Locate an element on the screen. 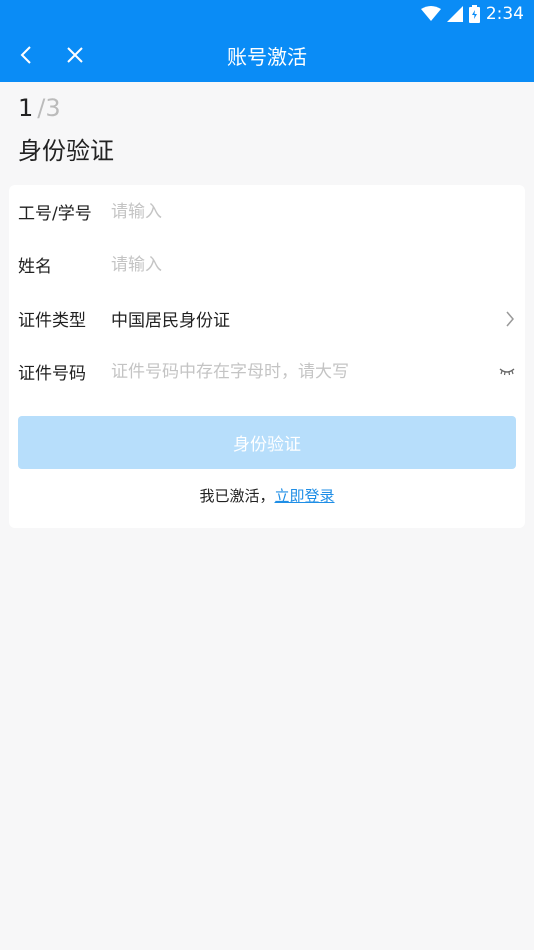 The image size is (534, 950). name-label: 姓名 is located at coordinates (35, 267).